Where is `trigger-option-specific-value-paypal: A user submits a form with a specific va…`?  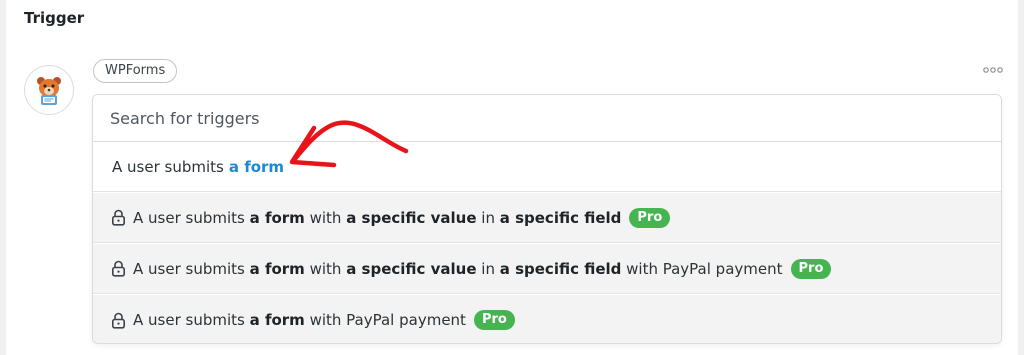 trigger-option-specific-value-paypal: A user submits a form with a specific va… is located at coordinates (547, 269).